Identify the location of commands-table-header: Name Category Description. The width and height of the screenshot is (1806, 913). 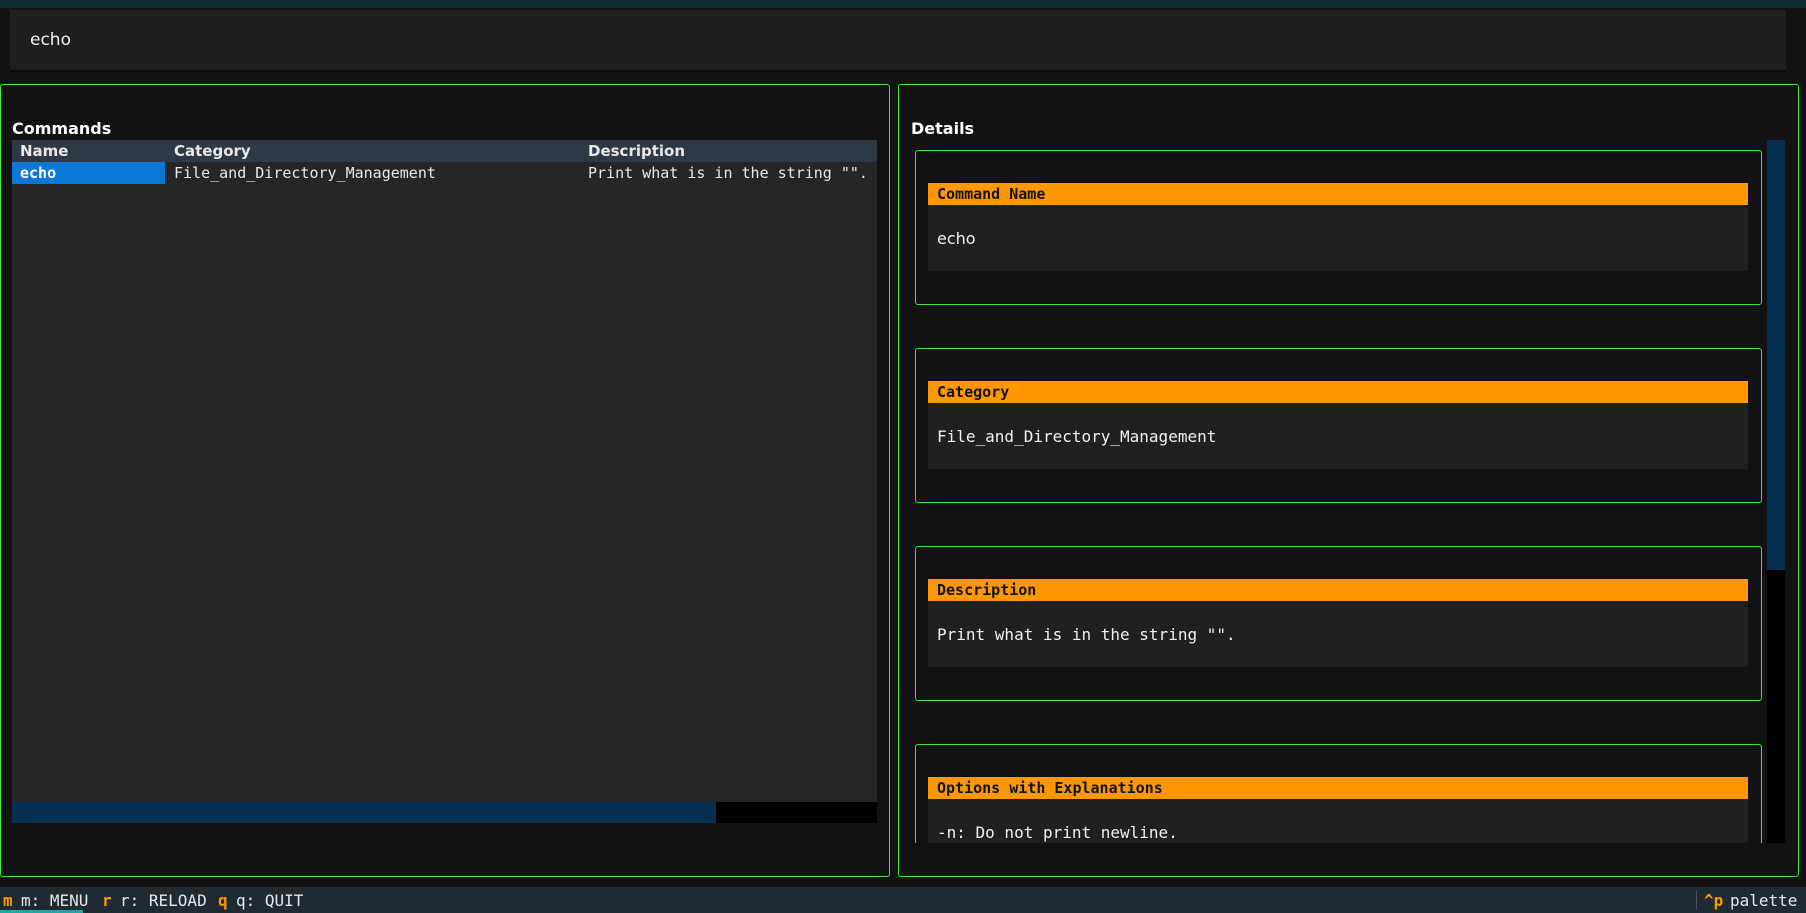
(444, 151).